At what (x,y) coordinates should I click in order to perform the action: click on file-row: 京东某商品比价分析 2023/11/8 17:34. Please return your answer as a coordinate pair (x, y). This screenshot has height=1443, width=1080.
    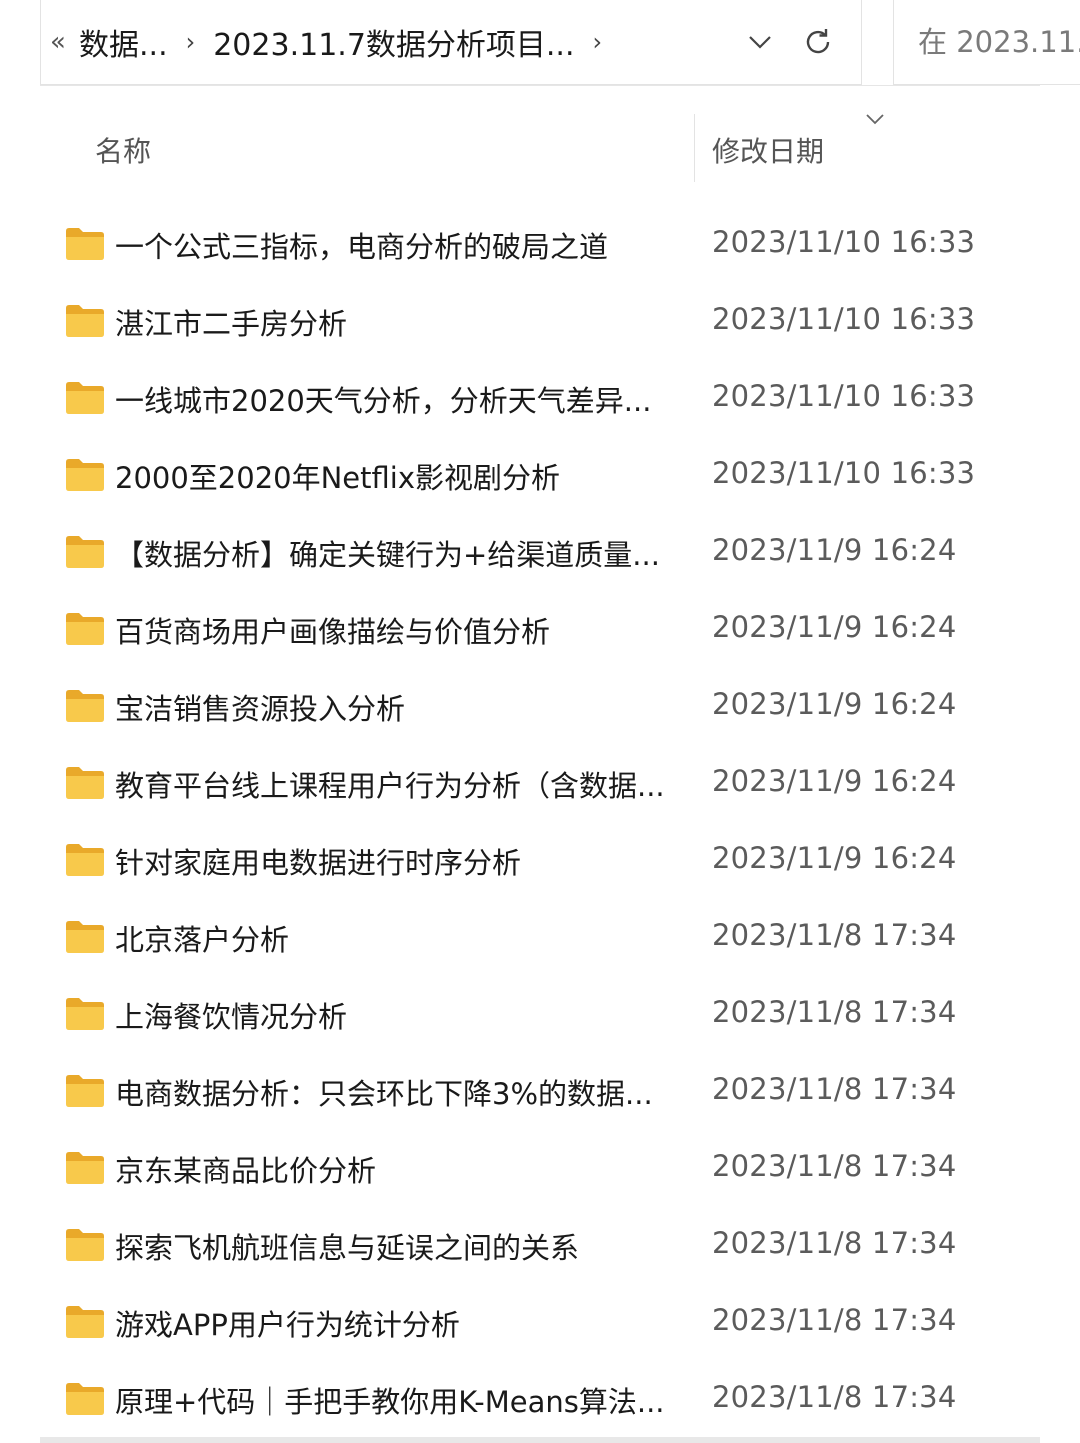
    Looking at the image, I should click on (540, 1168).